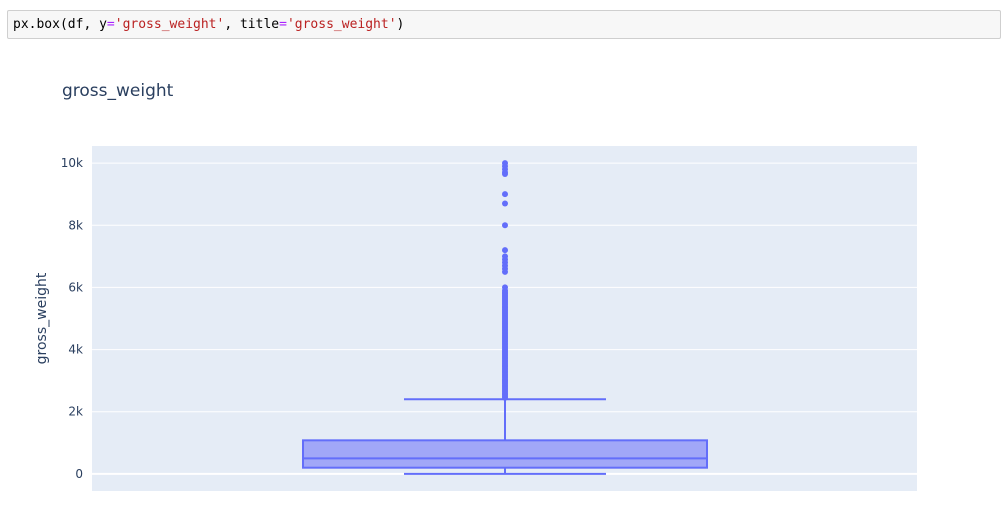 The image size is (1008, 520). What do you see at coordinates (505, 454) in the screenshot?
I see `iqr-box` at bounding box center [505, 454].